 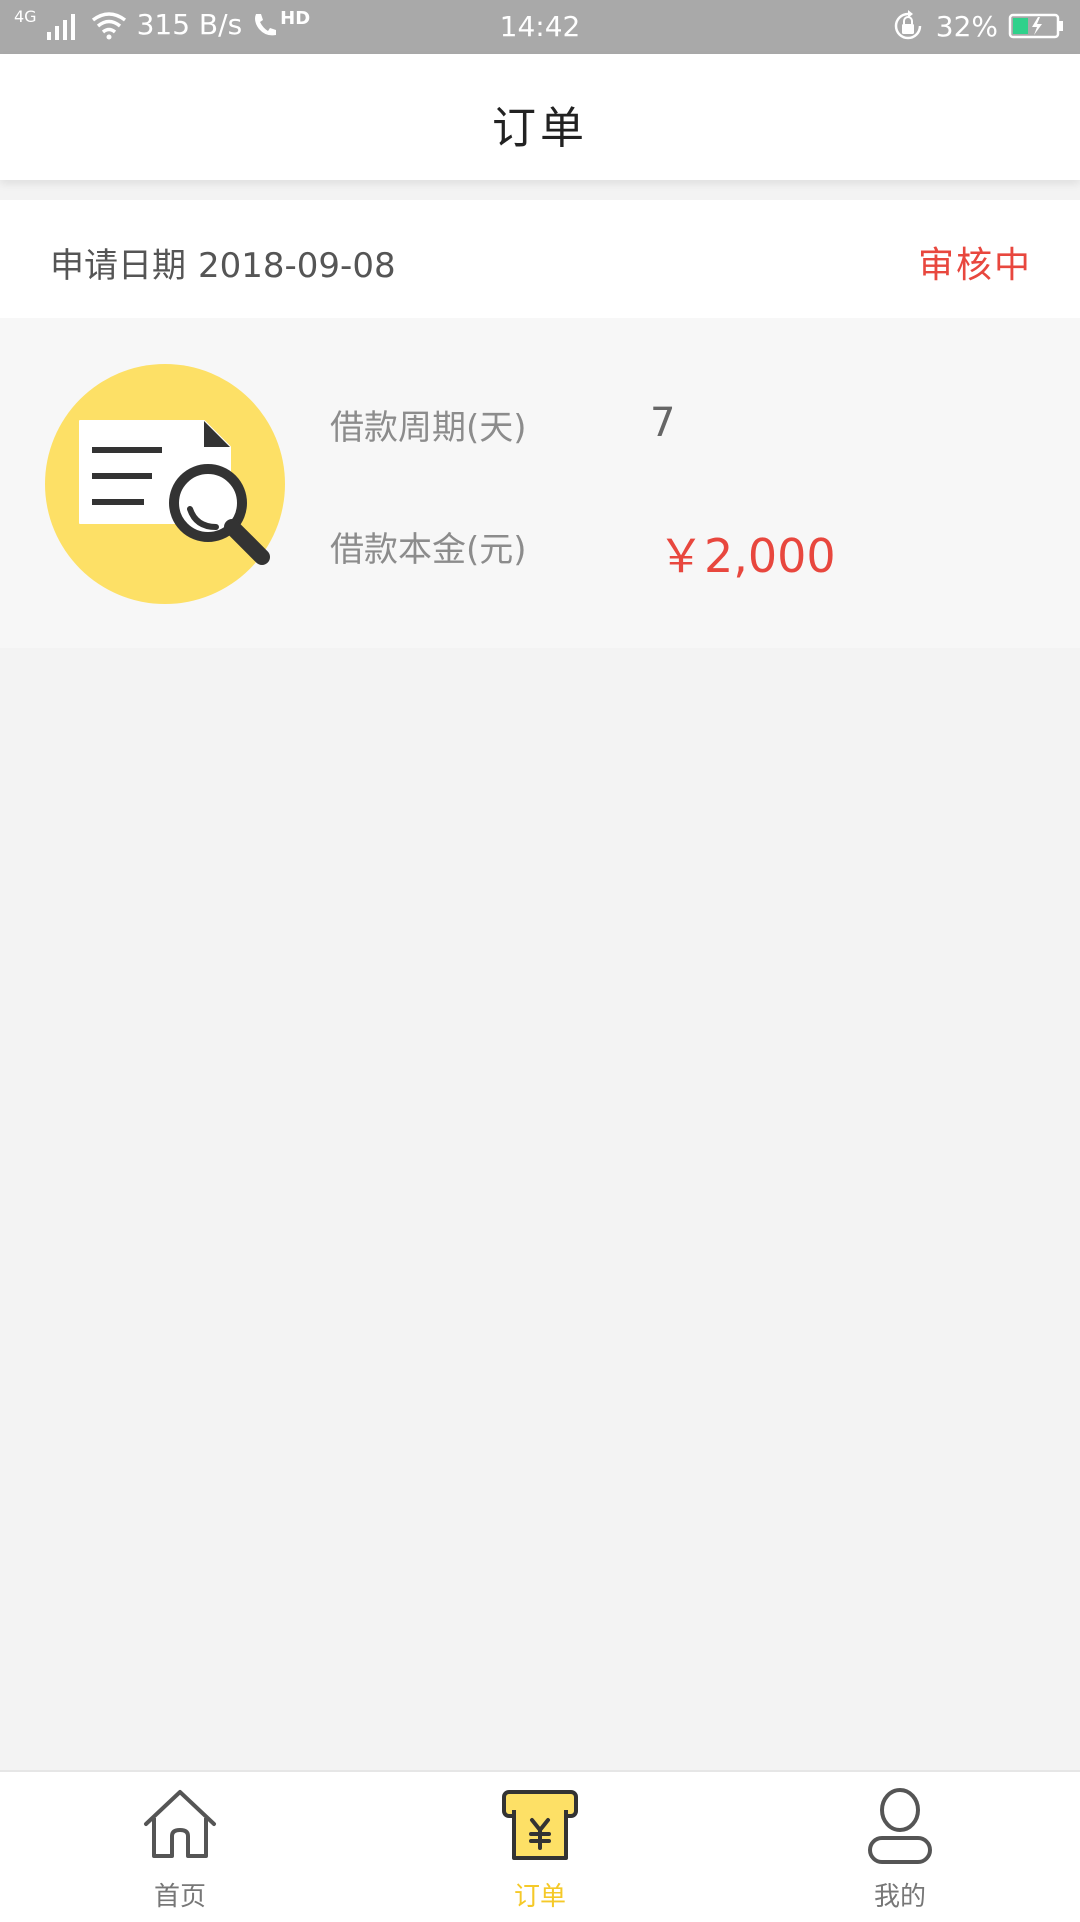 I want to click on nav-bar: 订单, so click(x=540, y=117).